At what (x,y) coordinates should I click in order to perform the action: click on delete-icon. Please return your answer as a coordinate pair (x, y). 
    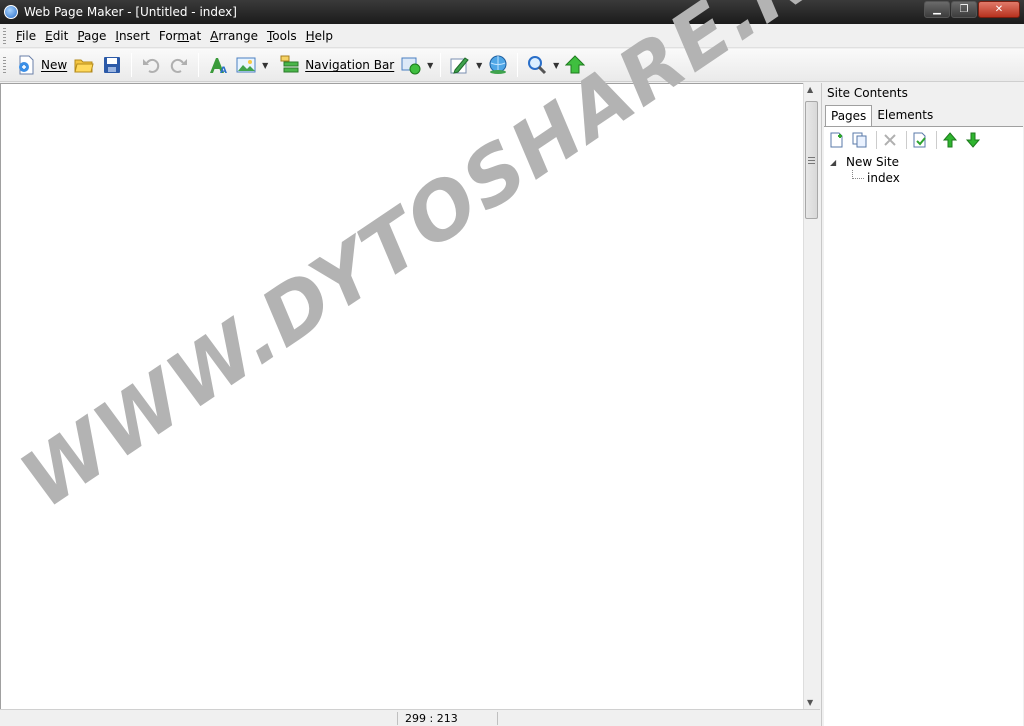
    Looking at the image, I should click on (890, 140).